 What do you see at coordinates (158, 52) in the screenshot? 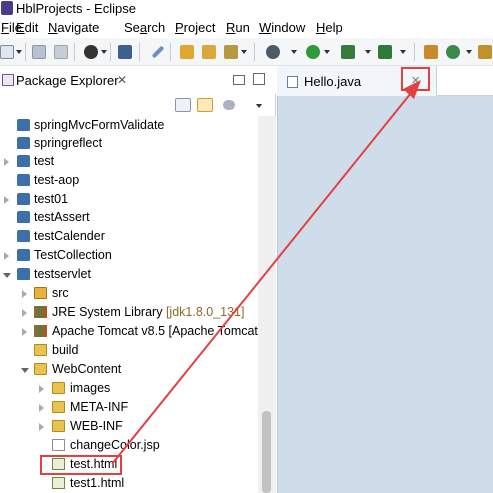
I see `toggle-breakpoint-icon` at bounding box center [158, 52].